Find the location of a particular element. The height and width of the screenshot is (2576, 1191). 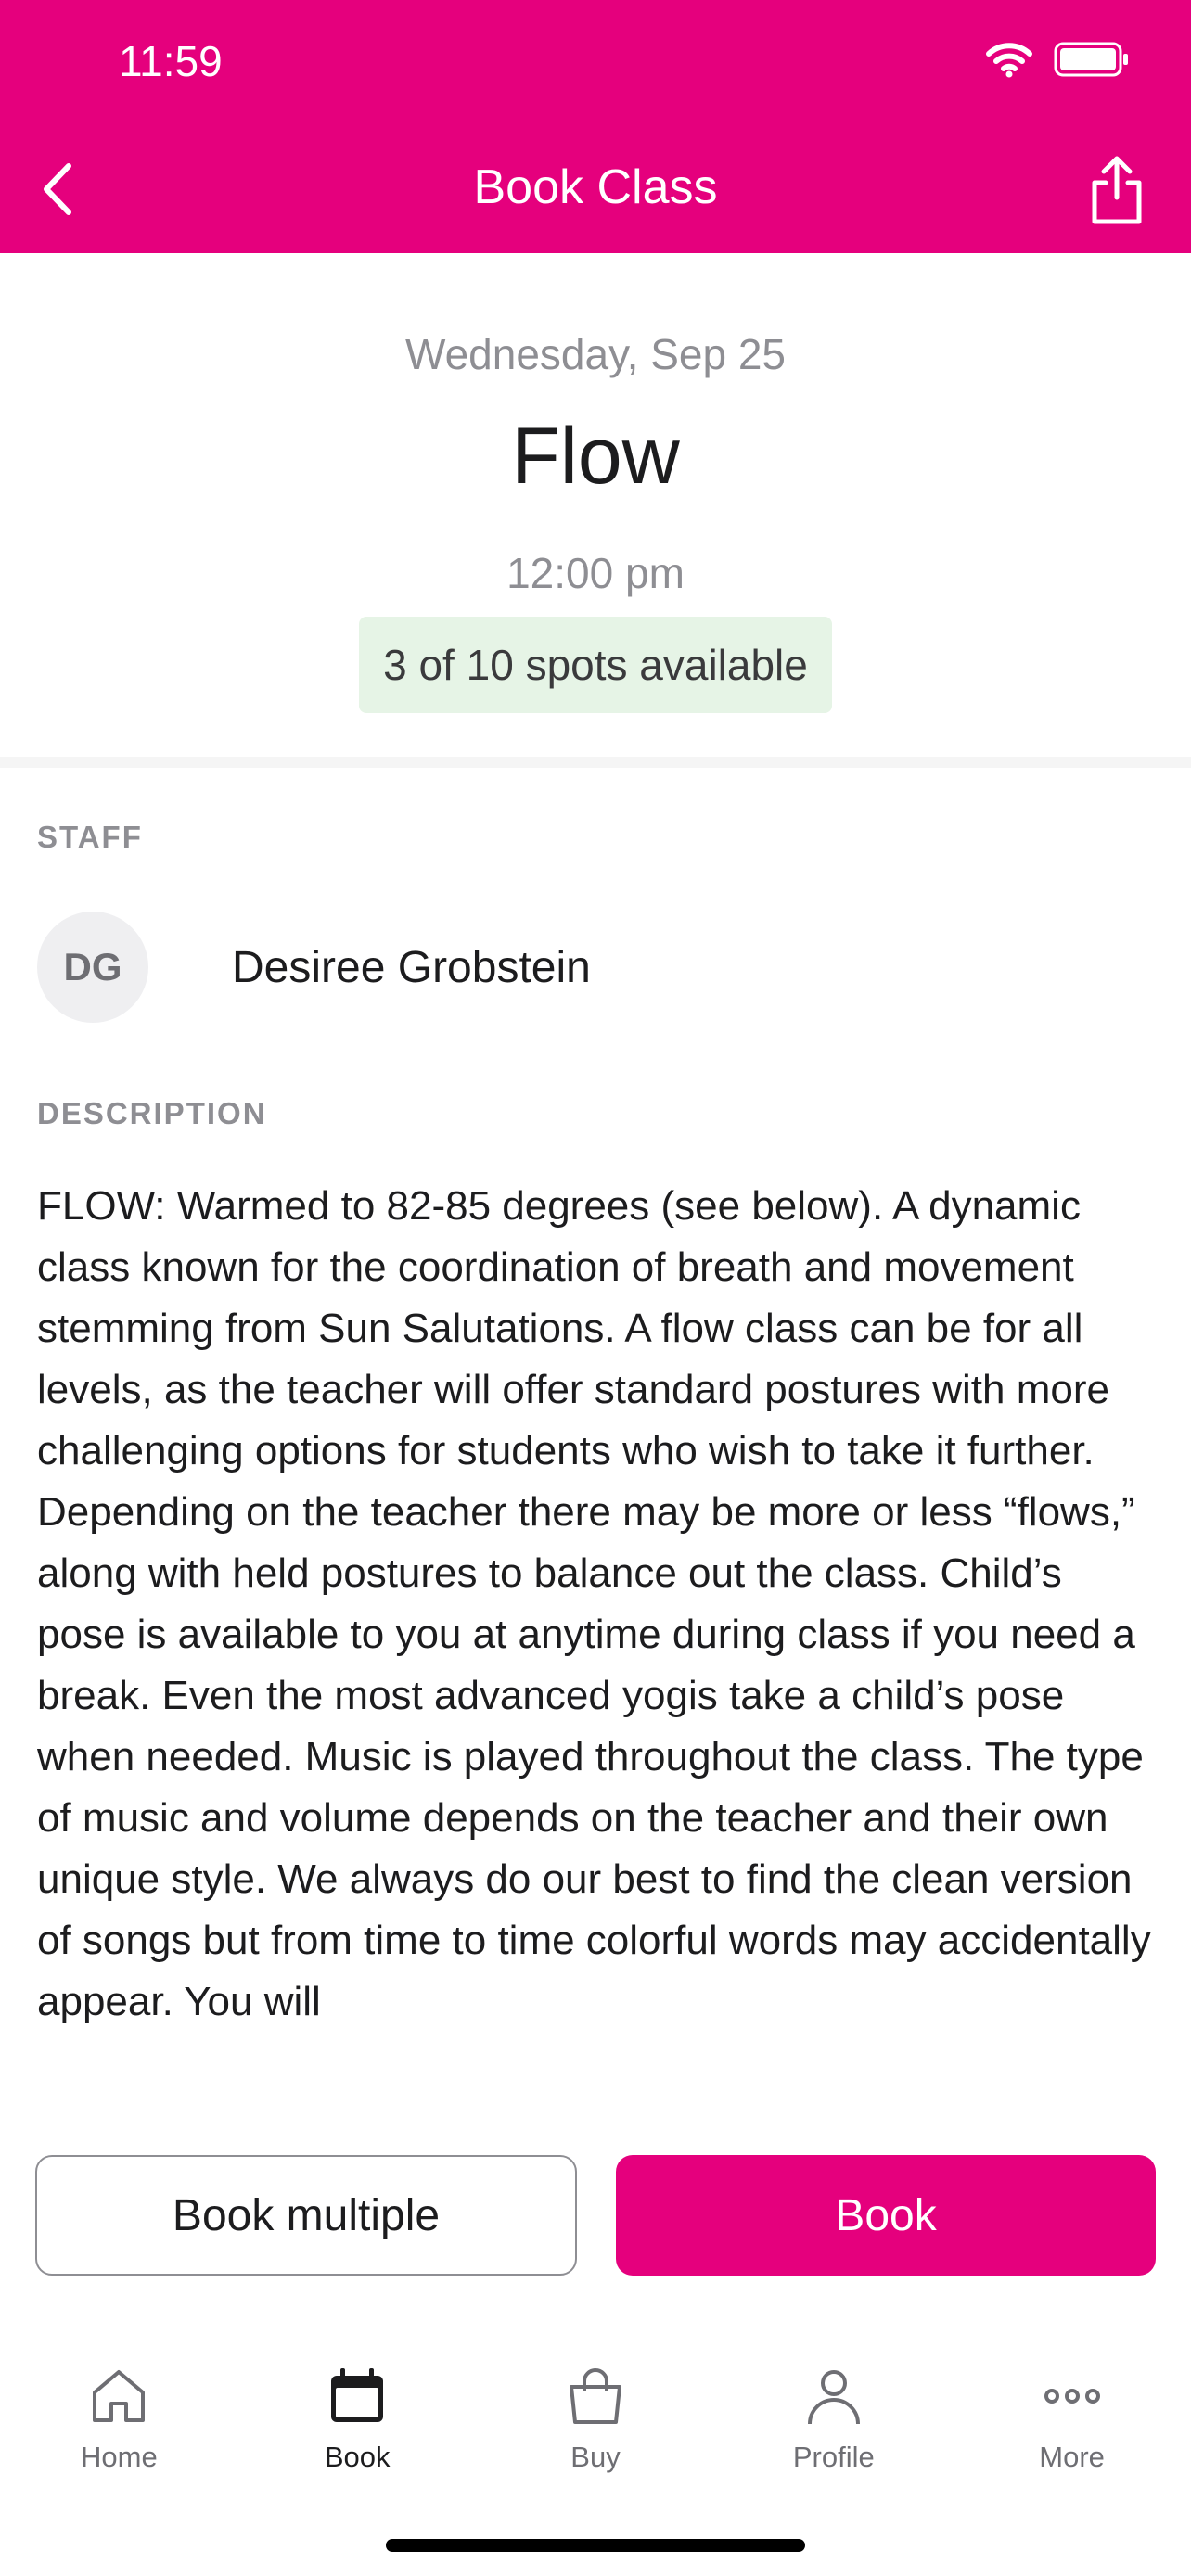

status-icons is located at coordinates (1058, 59).